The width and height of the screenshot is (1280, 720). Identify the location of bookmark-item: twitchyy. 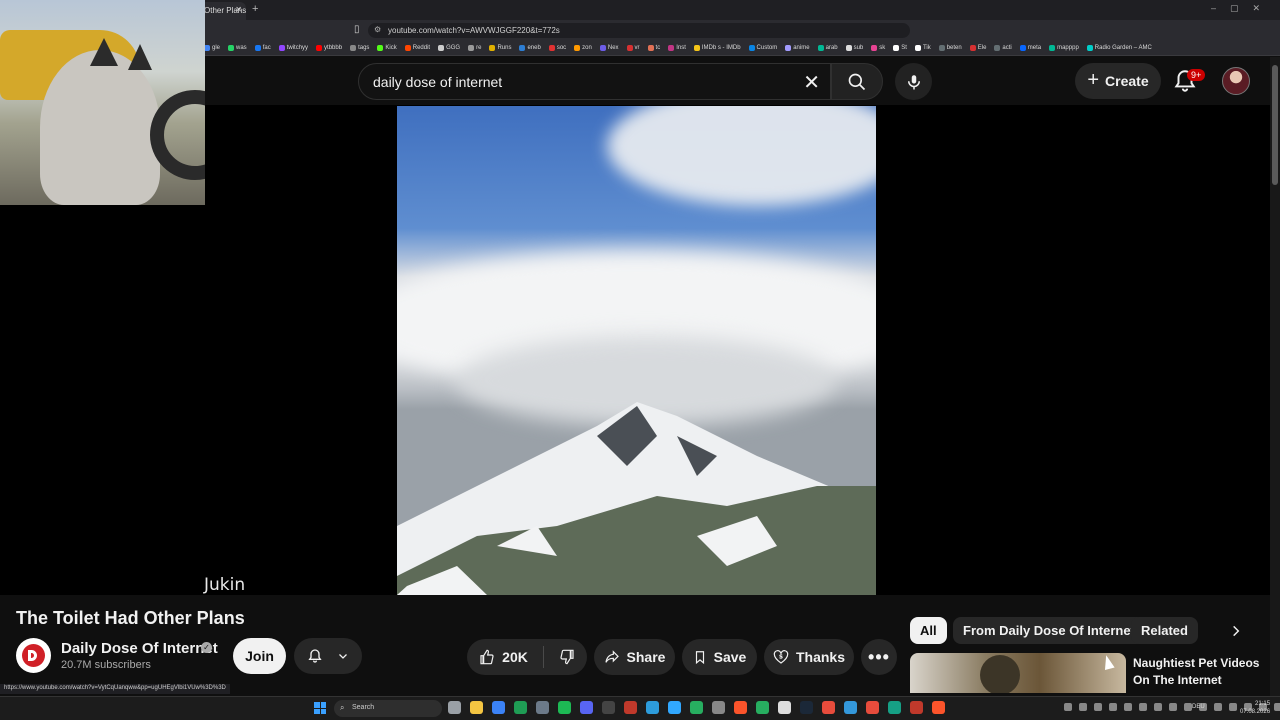
(293, 47).